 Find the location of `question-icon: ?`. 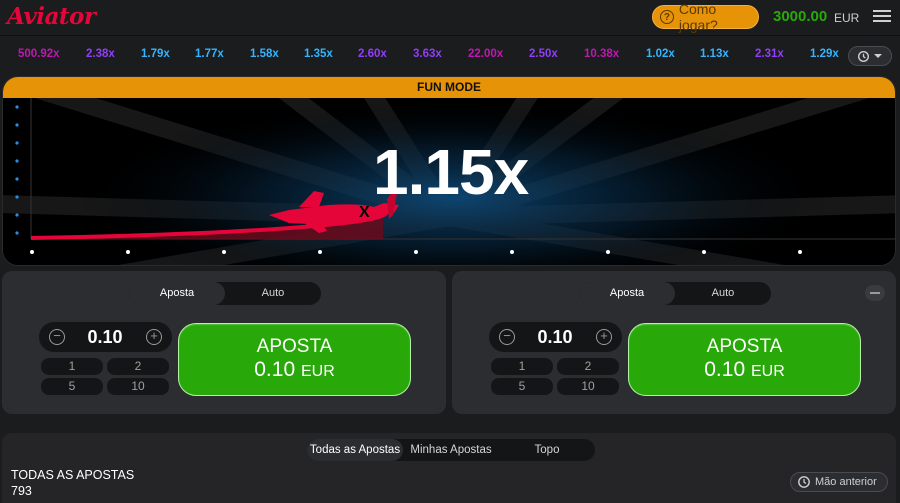

question-icon: ? is located at coordinates (667, 17).